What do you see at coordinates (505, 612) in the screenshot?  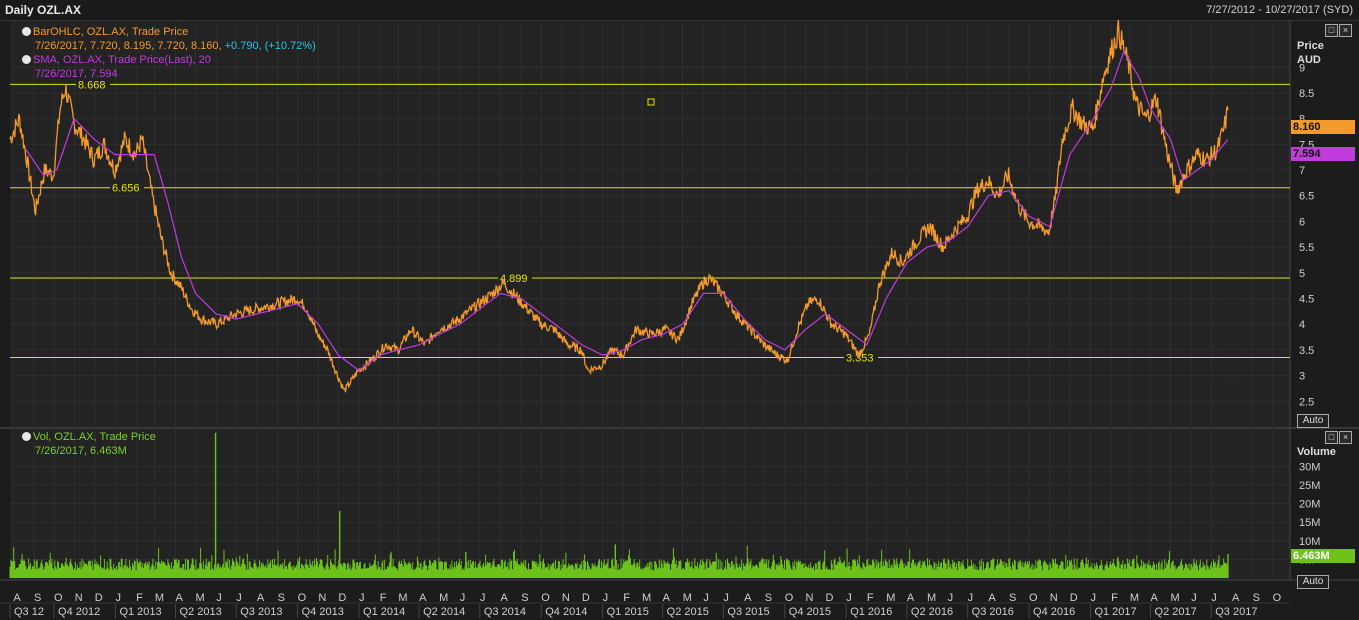 I see `quarter-tick-label: Q3 2014` at bounding box center [505, 612].